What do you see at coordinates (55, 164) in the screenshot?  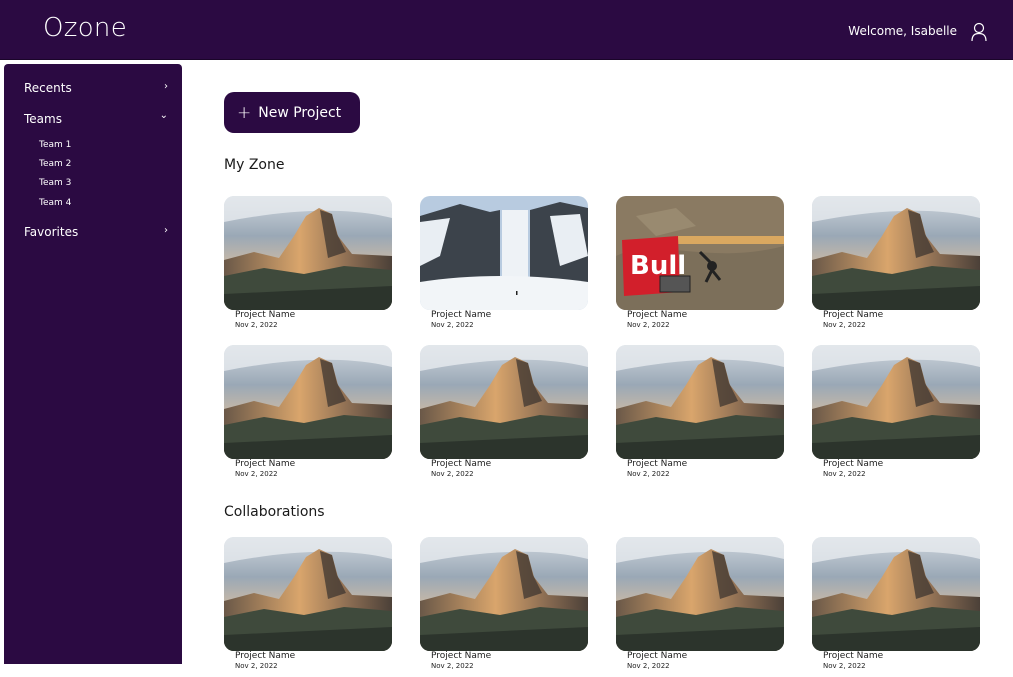 I see `sidebar-subitem-team-2: Team 2` at bounding box center [55, 164].